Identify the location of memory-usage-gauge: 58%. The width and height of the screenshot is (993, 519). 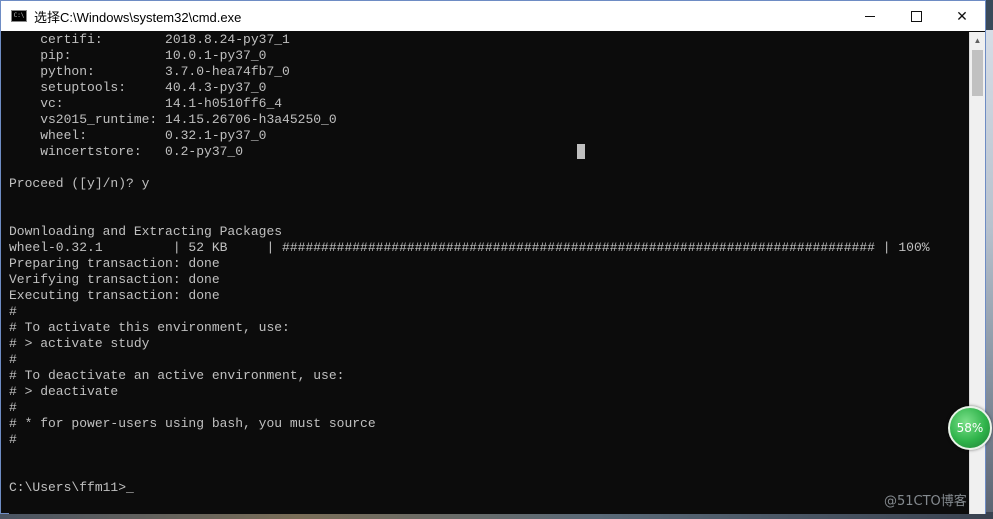
(970, 428).